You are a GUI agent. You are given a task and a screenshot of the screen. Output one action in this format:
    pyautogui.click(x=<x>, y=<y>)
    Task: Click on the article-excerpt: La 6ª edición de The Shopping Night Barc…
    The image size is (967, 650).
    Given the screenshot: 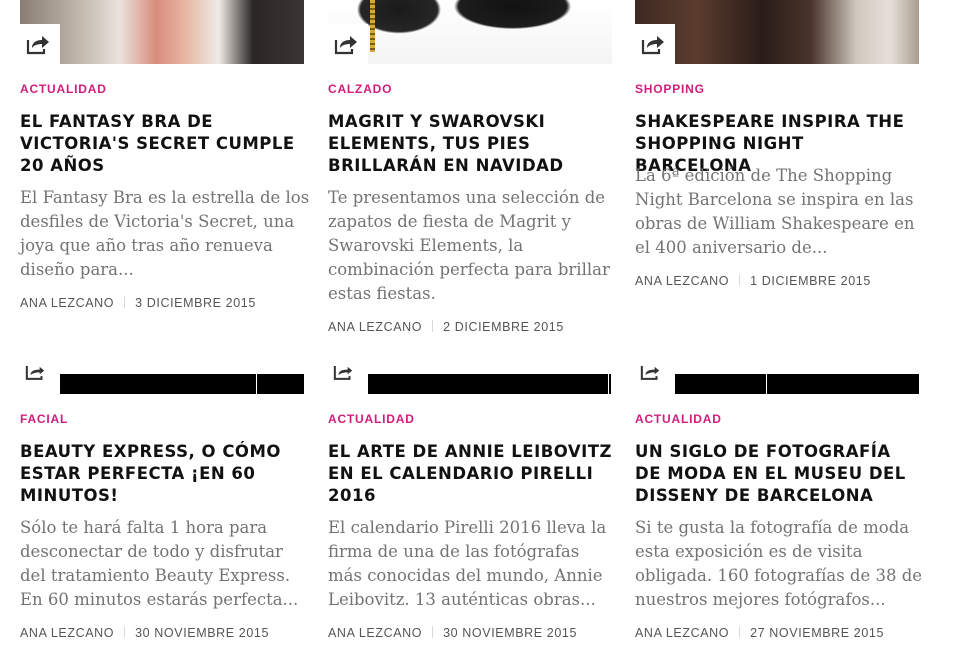 What is the action you would take?
    pyautogui.click(x=775, y=211)
    